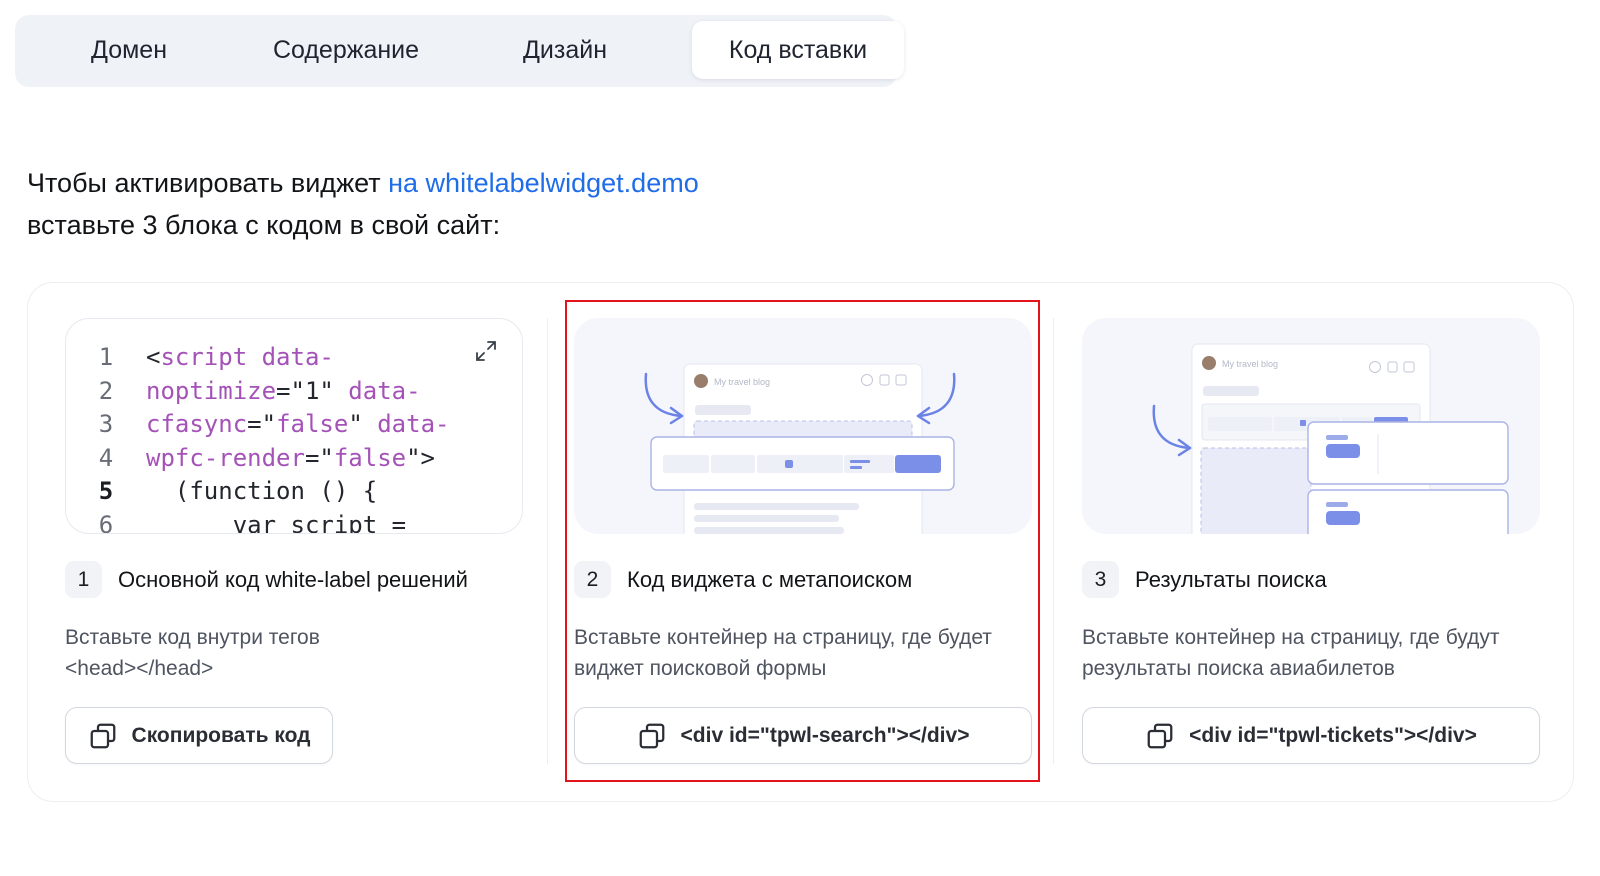 This screenshot has height=876, width=1600. What do you see at coordinates (798, 50) in the screenshot?
I see `tab-embed-code: Код вставки` at bounding box center [798, 50].